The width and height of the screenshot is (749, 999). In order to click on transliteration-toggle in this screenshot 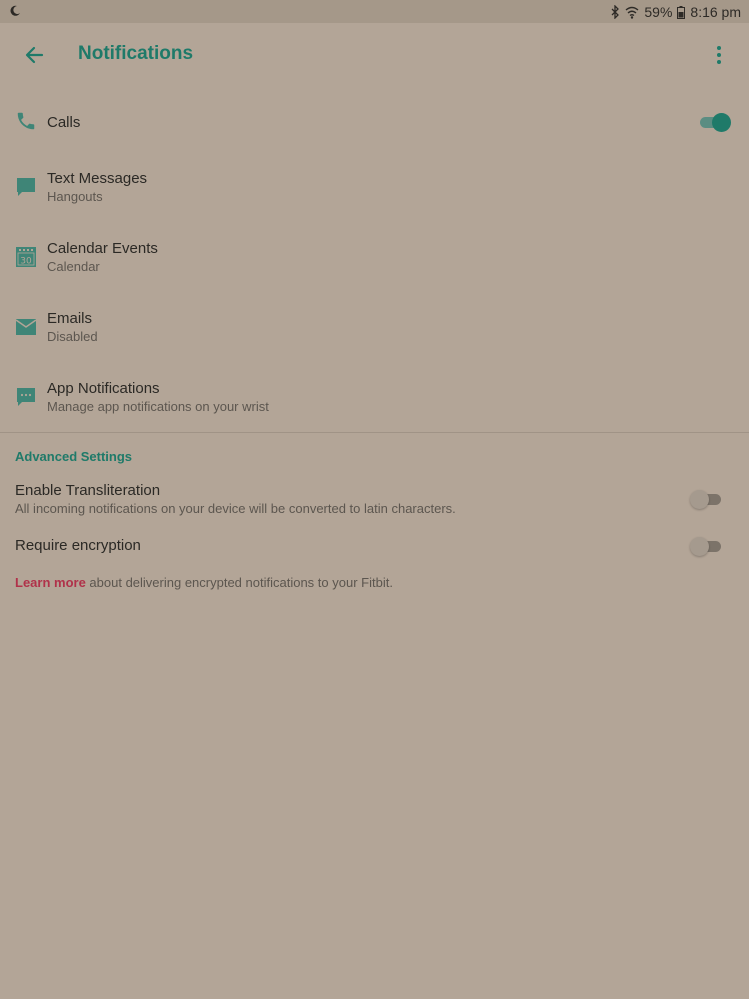, I will do `click(707, 499)`.